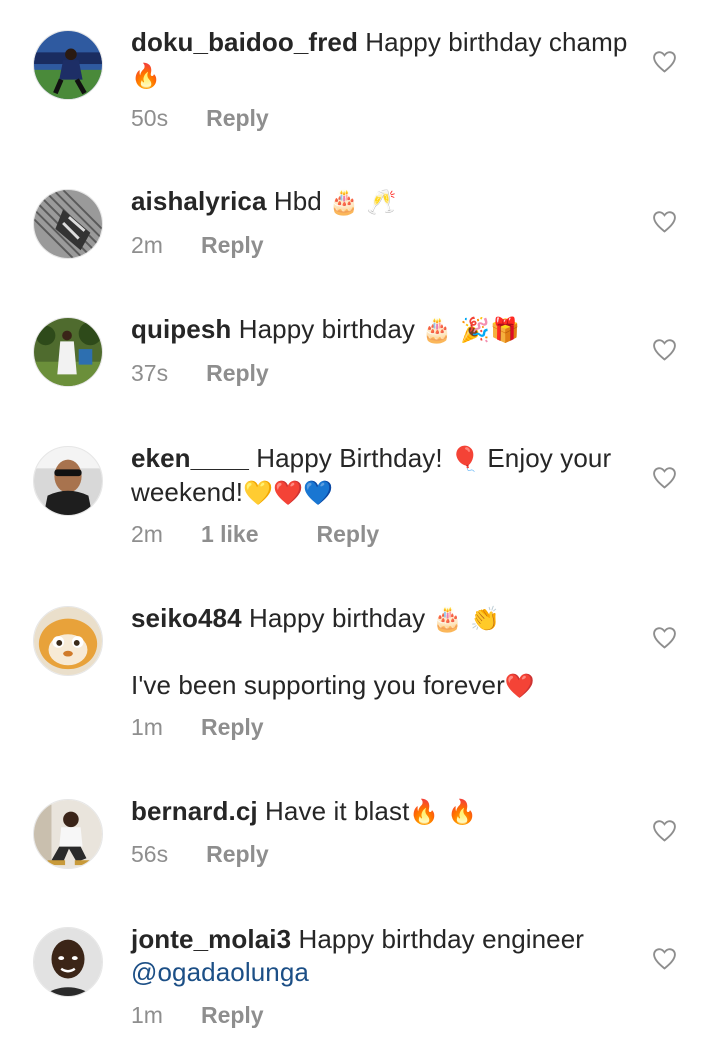  I want to click on comment-emoji-hearts: 💛❤️💙, so click(288, 493).